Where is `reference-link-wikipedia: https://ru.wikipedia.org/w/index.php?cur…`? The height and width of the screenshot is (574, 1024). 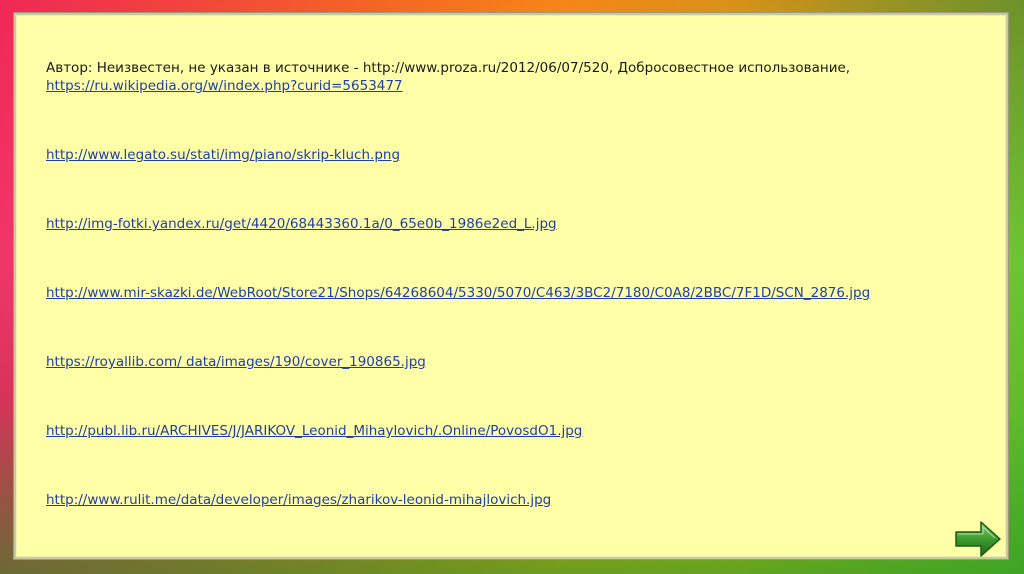 reference-link-wikipedia: https://ru.wikipedia.org/w/index.php?cur… is located at coordinates (511, 86).